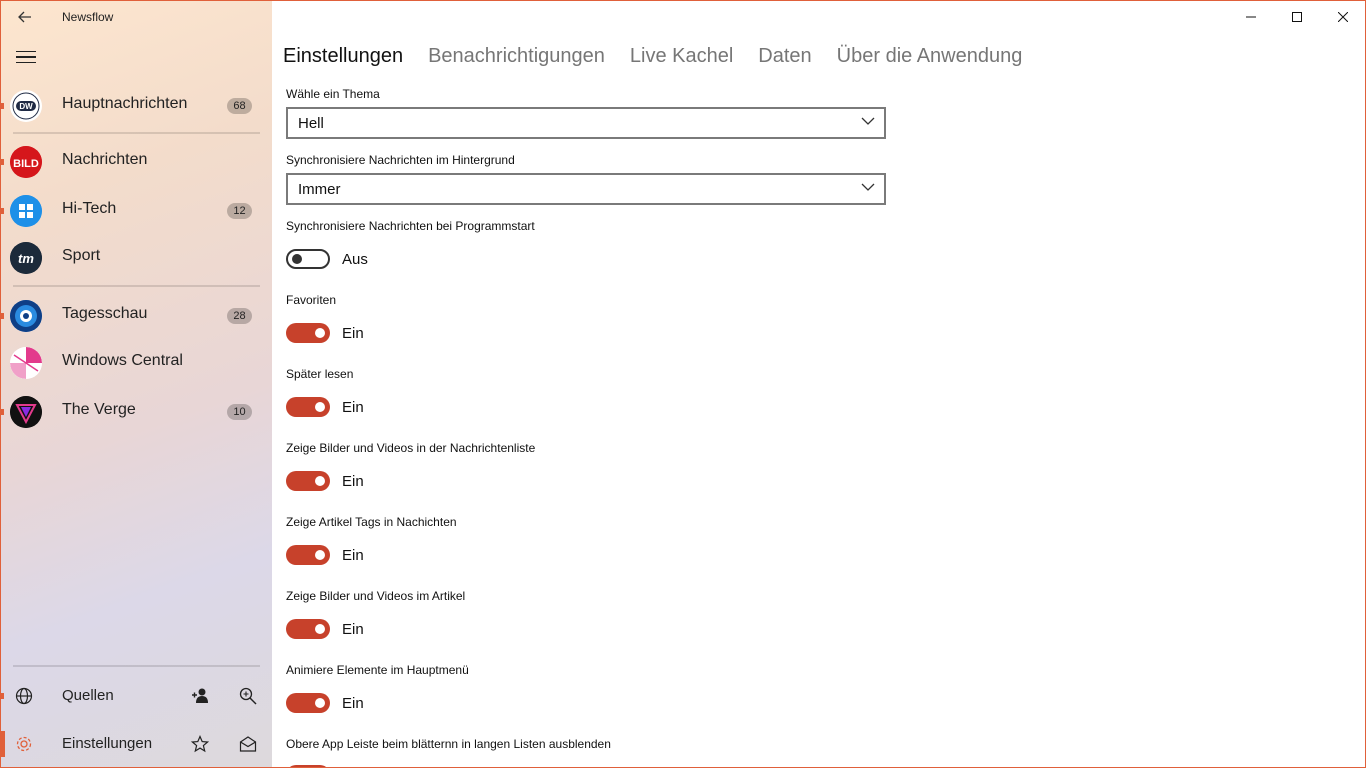 Image resolution: width=1366 pixels, height=768 pixels. Describe the element at coordinates (516, 56) in the screenshot. I see `tab-benachrichtigungen: Benachrichtigungen` at that location.